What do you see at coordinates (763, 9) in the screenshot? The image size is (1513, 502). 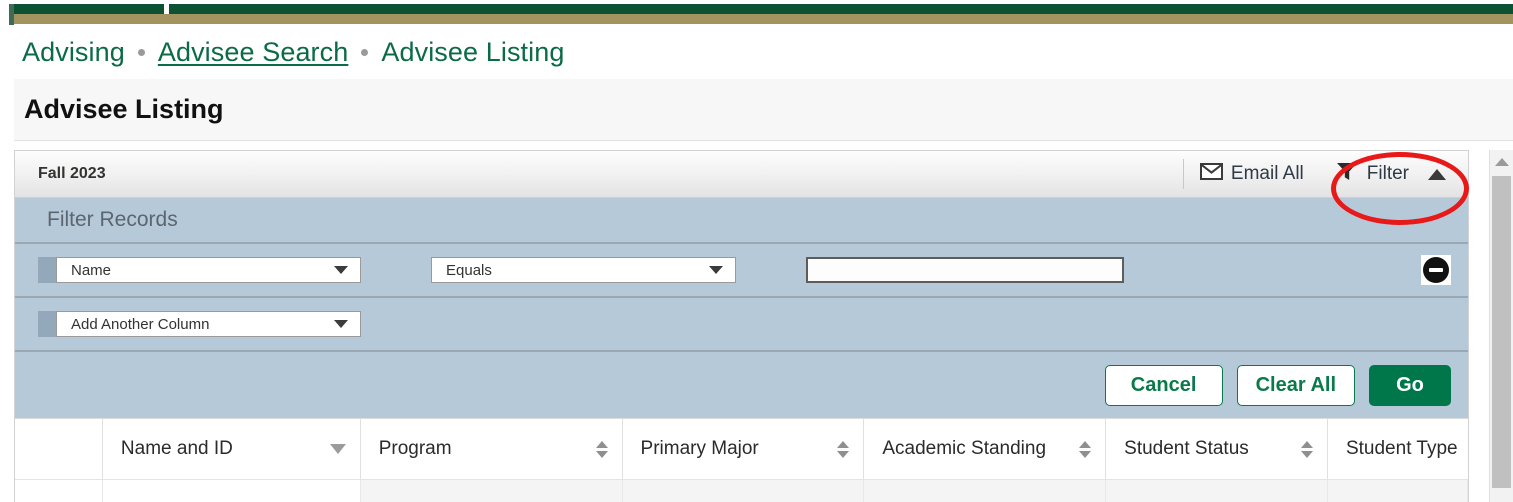 I see `brand-bar-green` at bounding box center [763, 9].